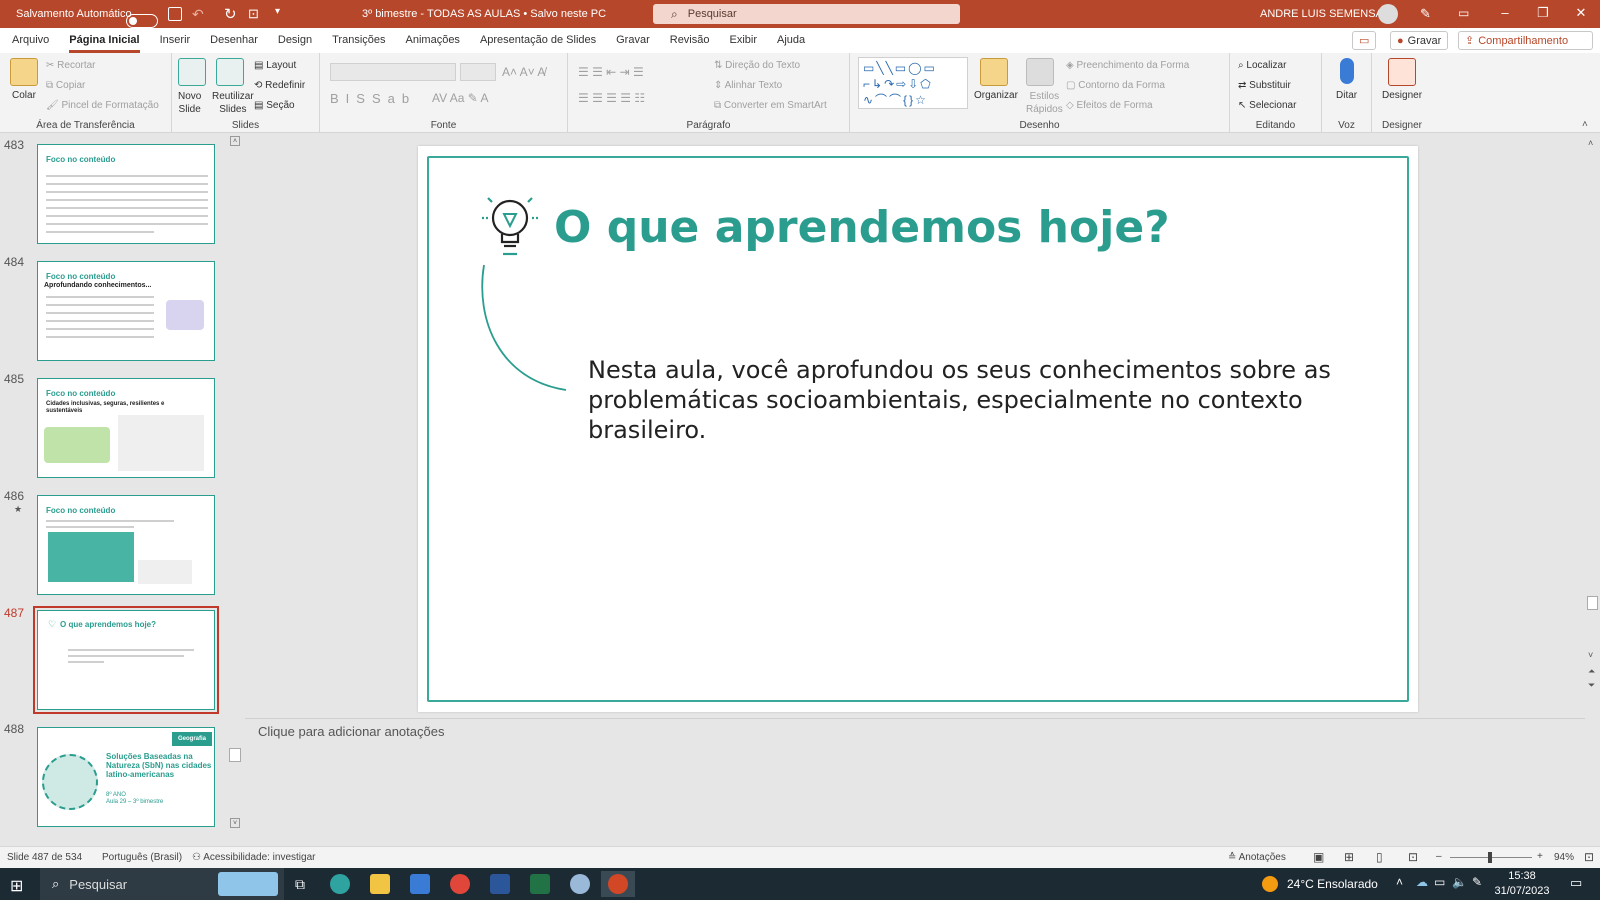  What do you see at coordinates (1346, 95) in the screenshot?
I see `dictate-button: Ditar` at bounding box center [1346, 95].